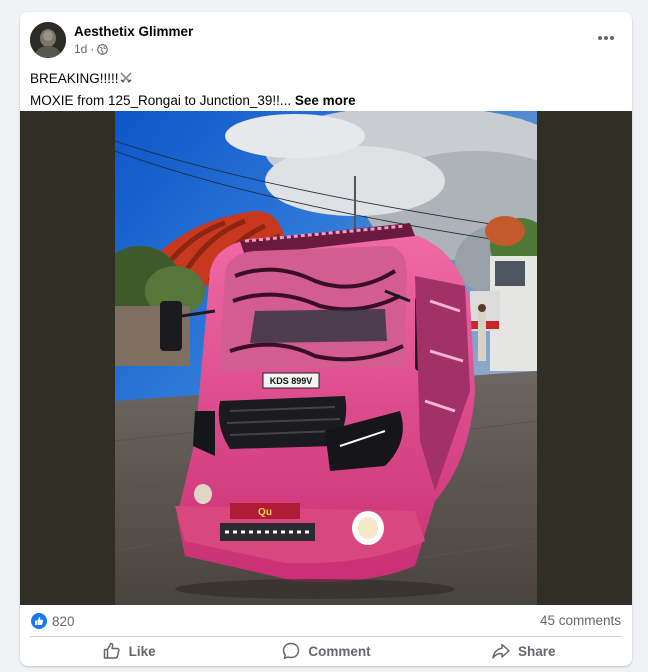  I want to click on breaking-text: BREAKING!!!!!, so click(74, 78).